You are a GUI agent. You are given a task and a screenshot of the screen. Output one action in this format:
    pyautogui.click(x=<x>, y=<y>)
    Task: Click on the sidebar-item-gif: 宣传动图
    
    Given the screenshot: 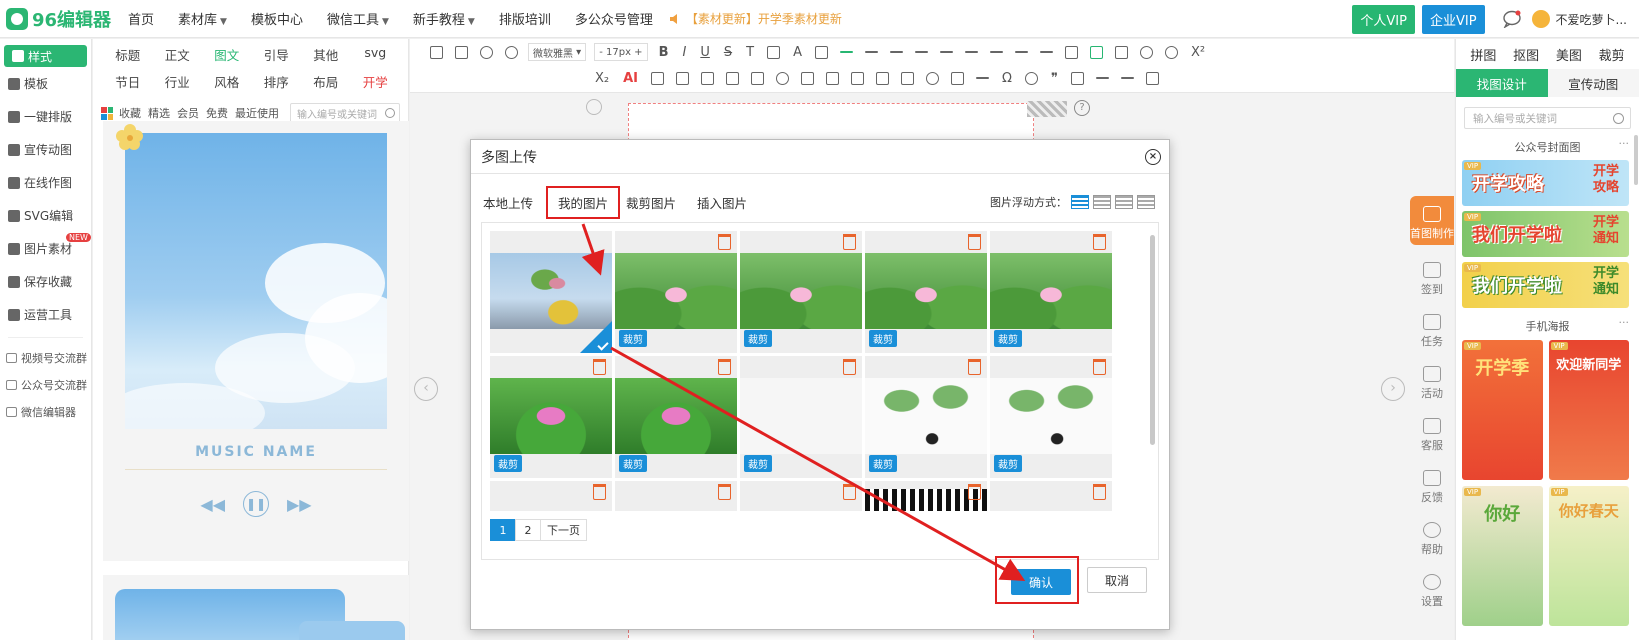 What is the action you would take?
    pyautogui.click(x=45, y=149)
    